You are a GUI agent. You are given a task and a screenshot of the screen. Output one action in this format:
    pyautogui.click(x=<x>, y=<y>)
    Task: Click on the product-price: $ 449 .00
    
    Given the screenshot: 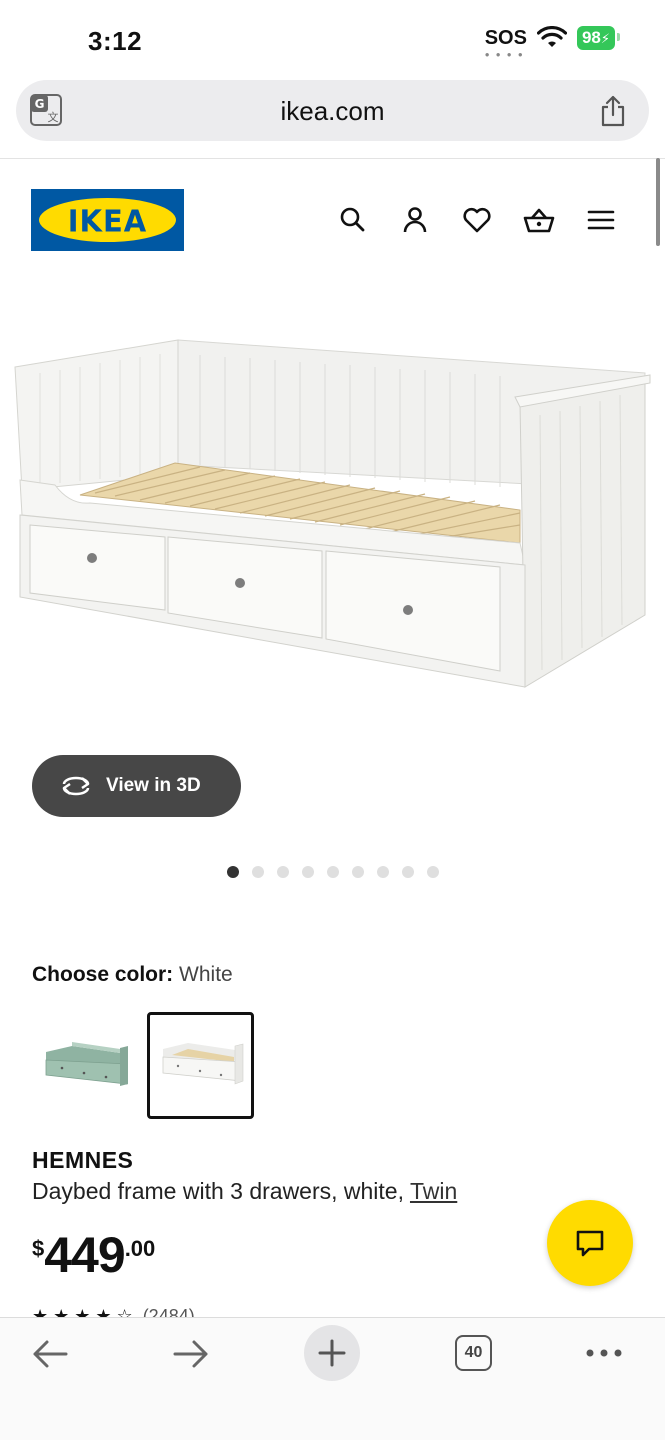 What is the action you would take?
    pyautogui.click(x=93, y=1255)
    